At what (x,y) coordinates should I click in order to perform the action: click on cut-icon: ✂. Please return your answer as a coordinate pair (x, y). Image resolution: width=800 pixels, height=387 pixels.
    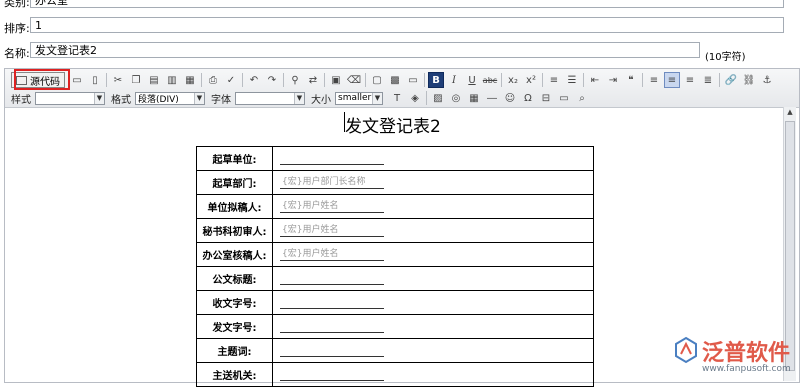
    Looking at the image, I should click on (118, 80).